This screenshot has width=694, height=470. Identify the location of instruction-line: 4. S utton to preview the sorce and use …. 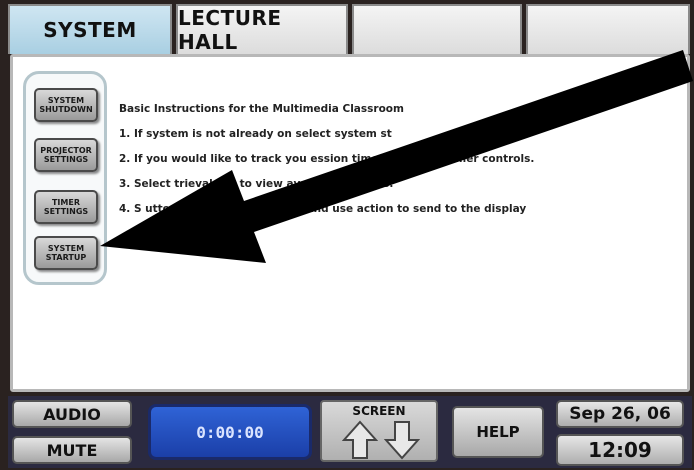
(323, 209).